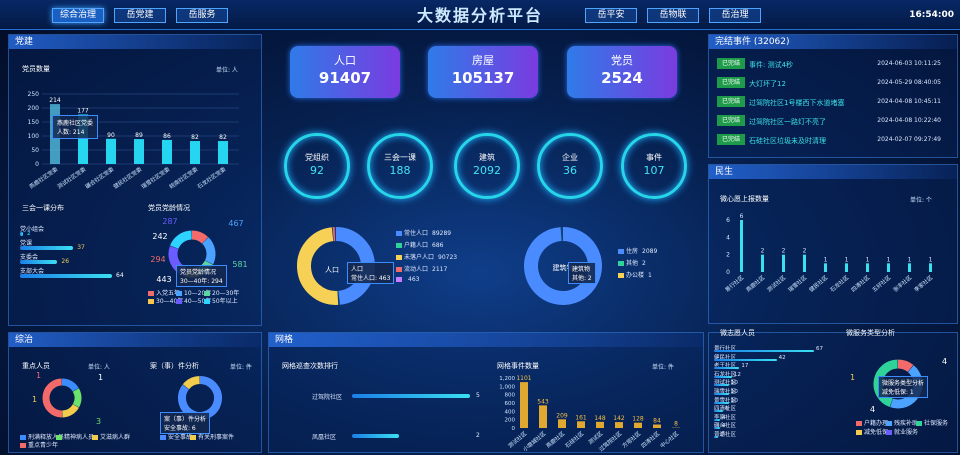  Describe the element at coordinates (581, 417) in the screenshot. I see `wg-bar-label-3: 161` at that location.